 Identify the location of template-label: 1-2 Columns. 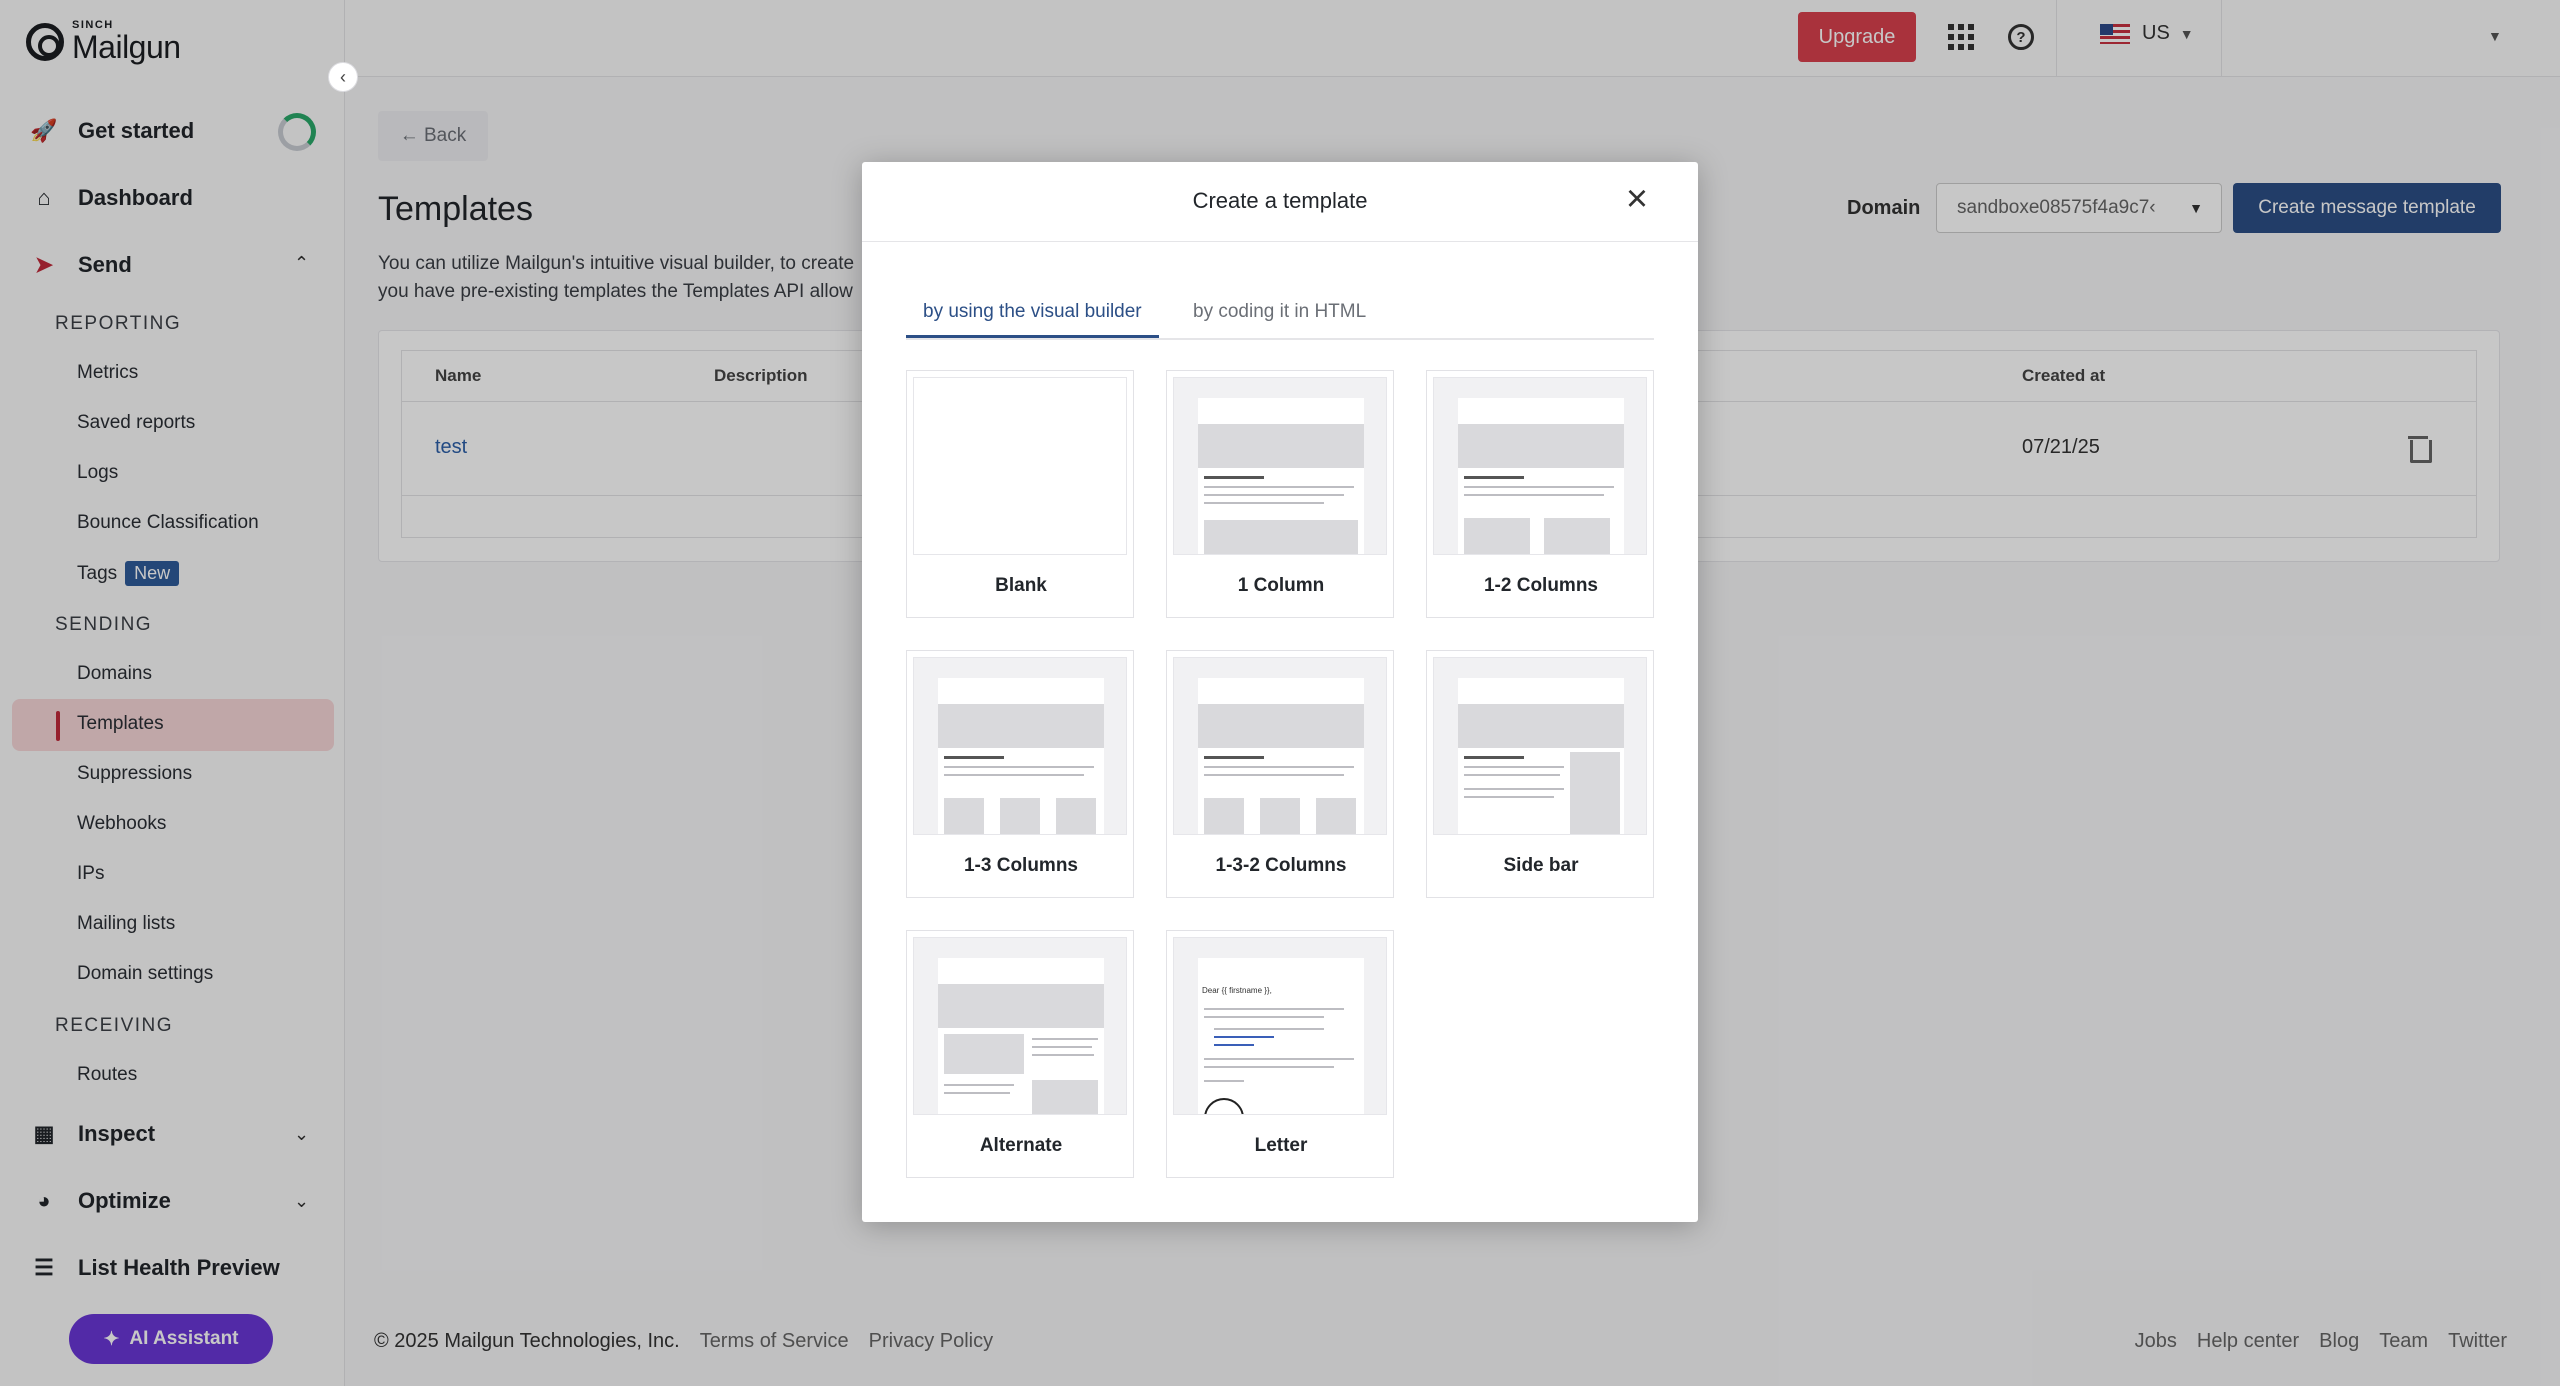
(1541, 585).